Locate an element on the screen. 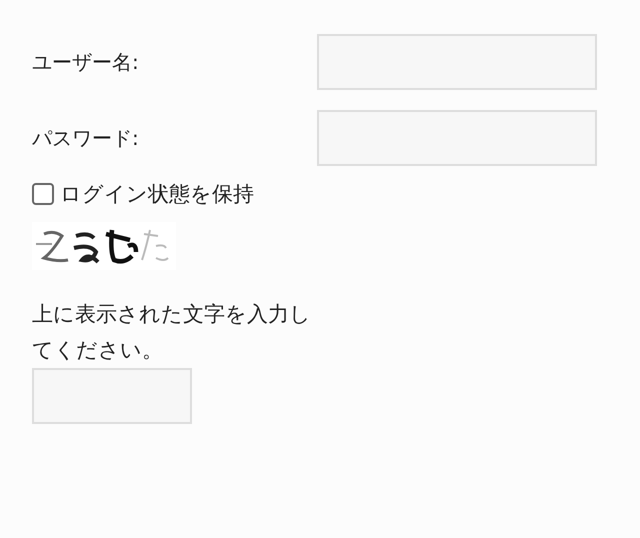  checkbox-label: ログイン状態を保持 is located at coordinates (157, 194).